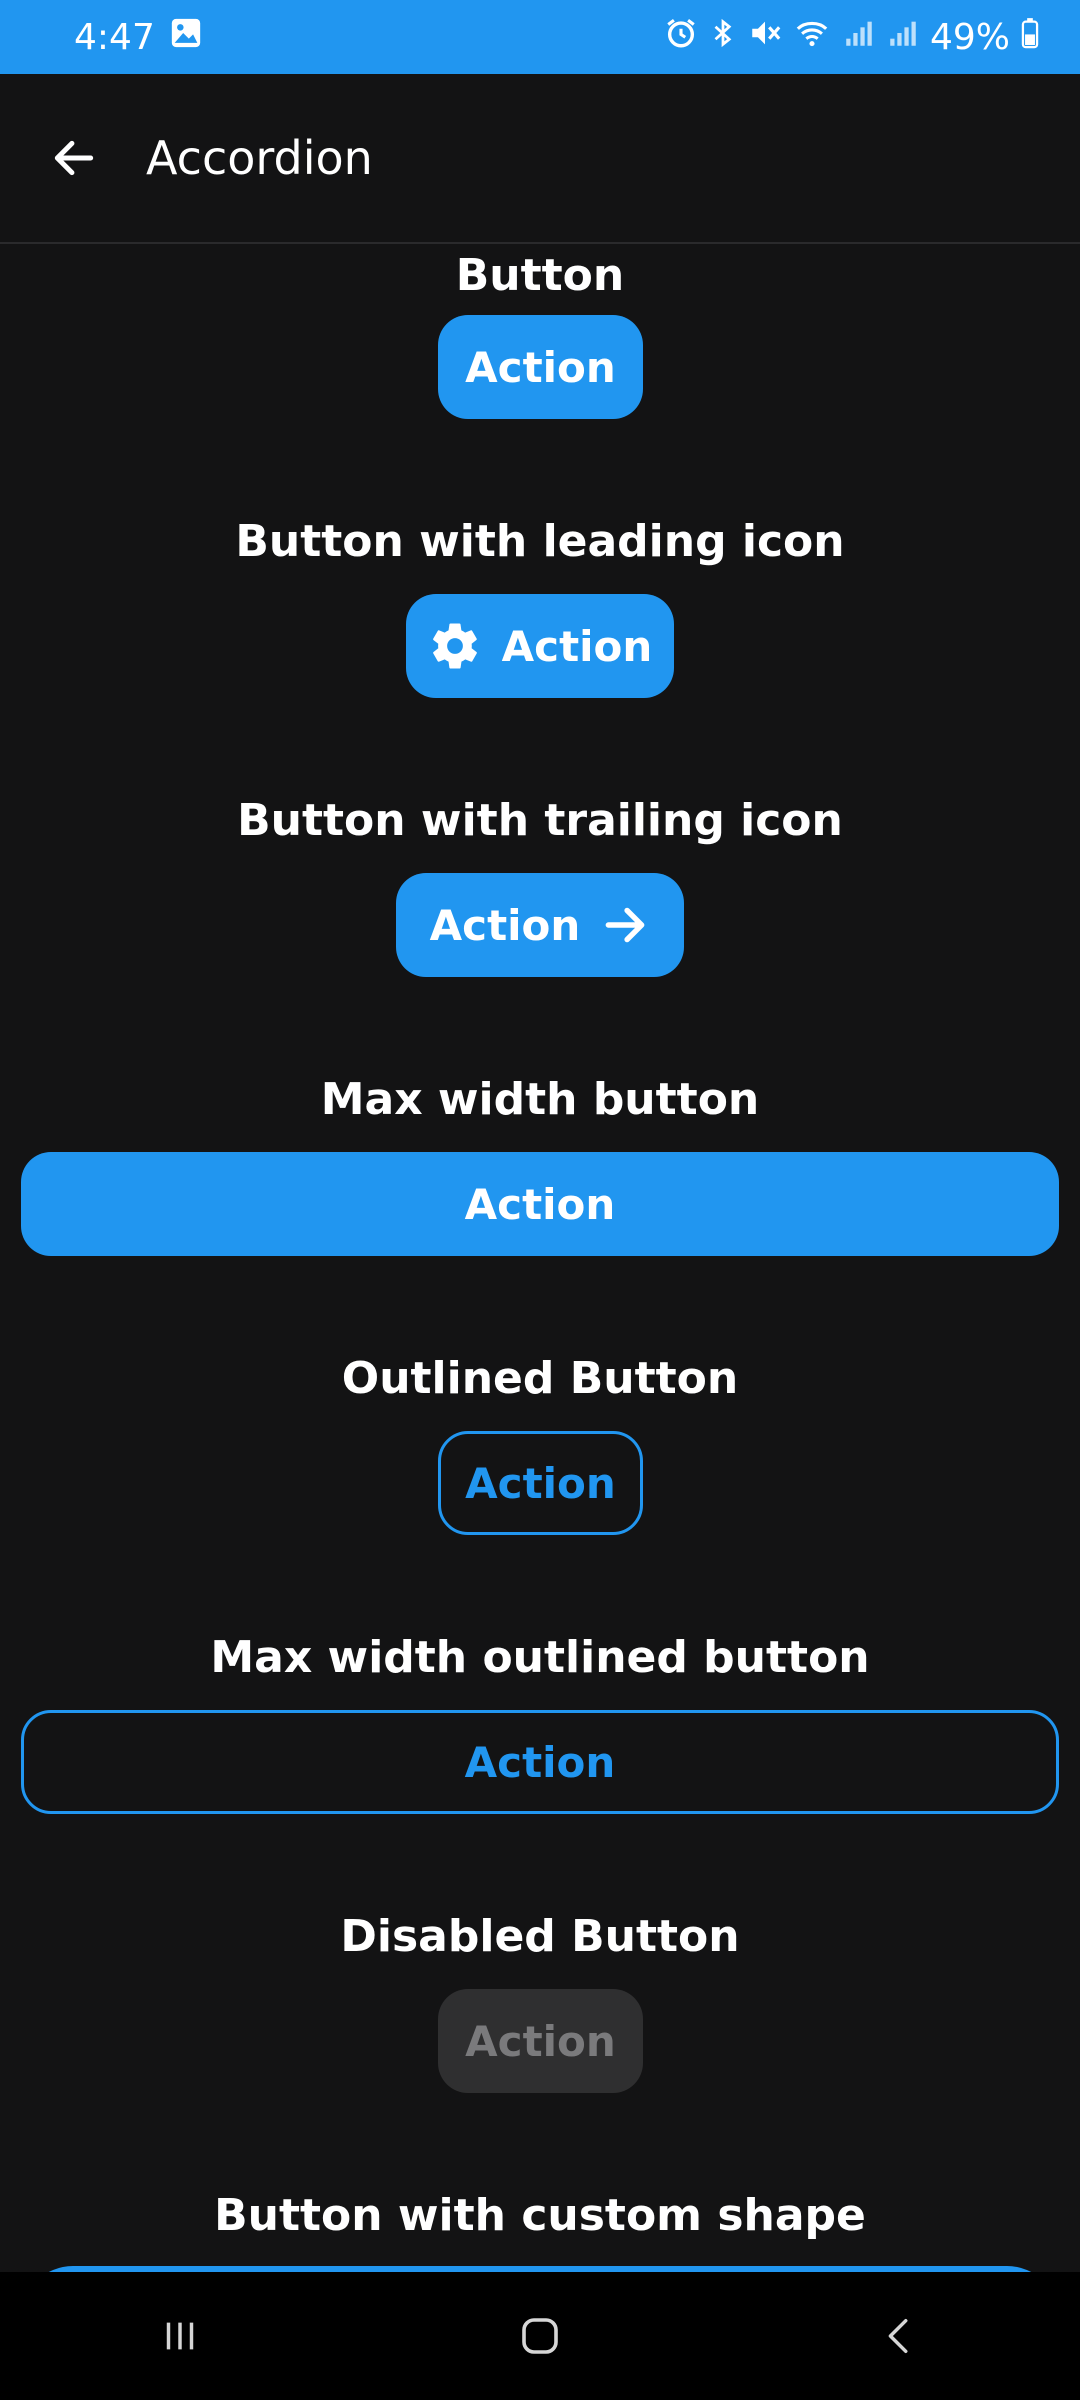 Image resolution: width=1080 pixels, height=2400 pixels. I want to click on section-max-width-button: Max width button, so click(540, 1100).